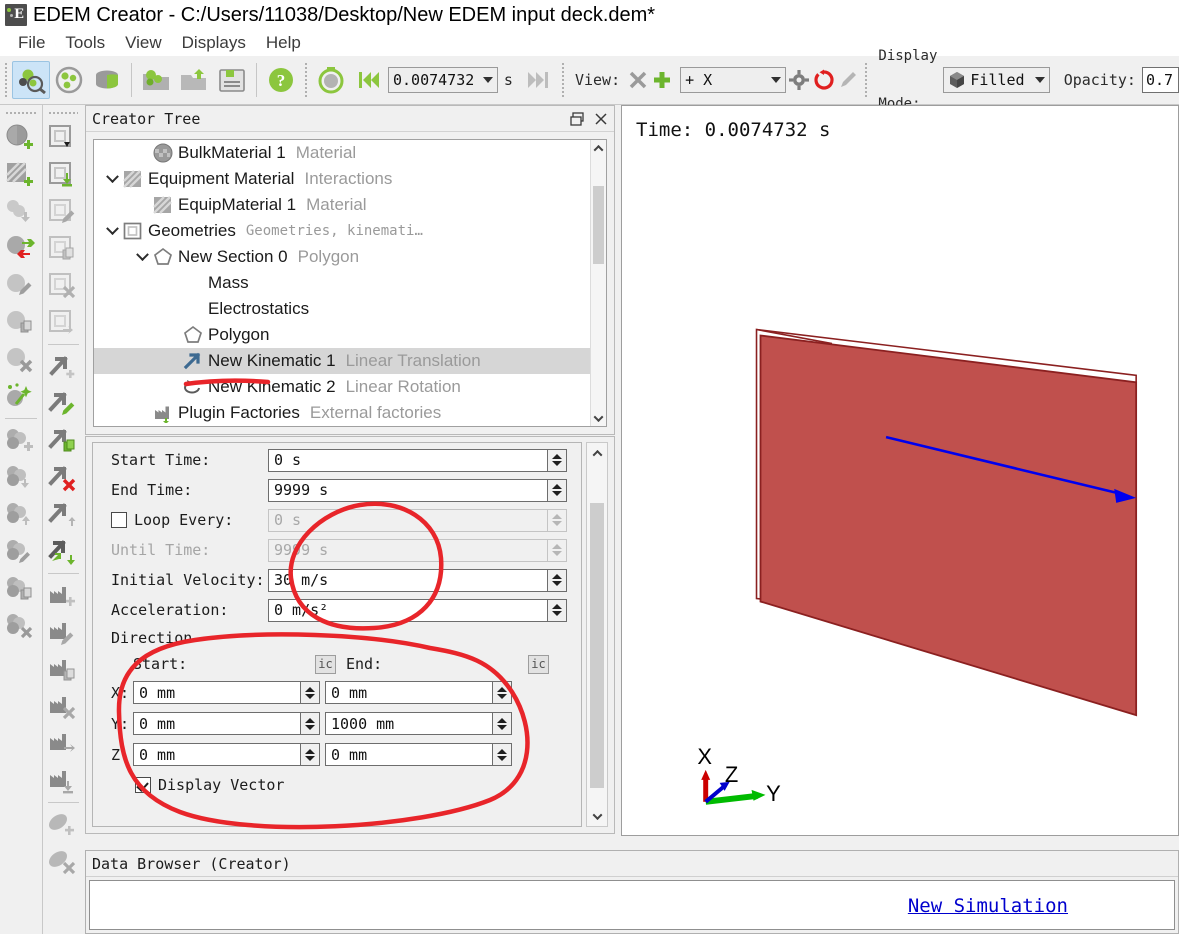  What do you see at coordinates (408, 490) in the screenshot?
I see `end-time-input: 9999 s` at bounding box center [408, 490].